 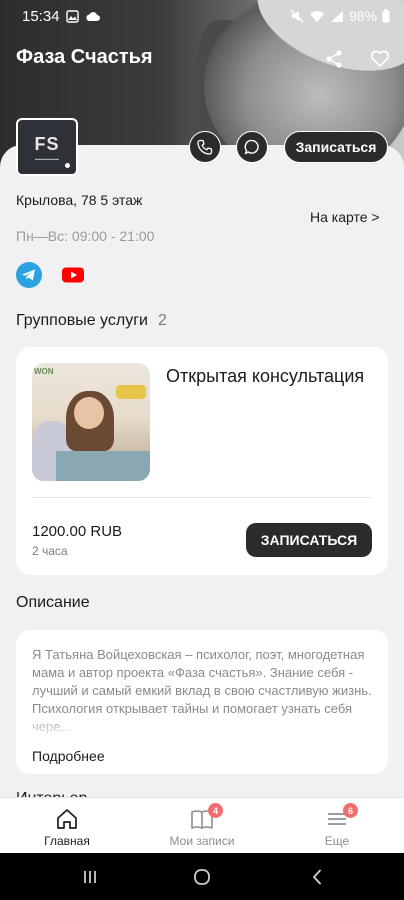 What do you see at coordinates (53, 602) in the screenshot?
I see `description-title: Описание` at bounding box center [53, 602].